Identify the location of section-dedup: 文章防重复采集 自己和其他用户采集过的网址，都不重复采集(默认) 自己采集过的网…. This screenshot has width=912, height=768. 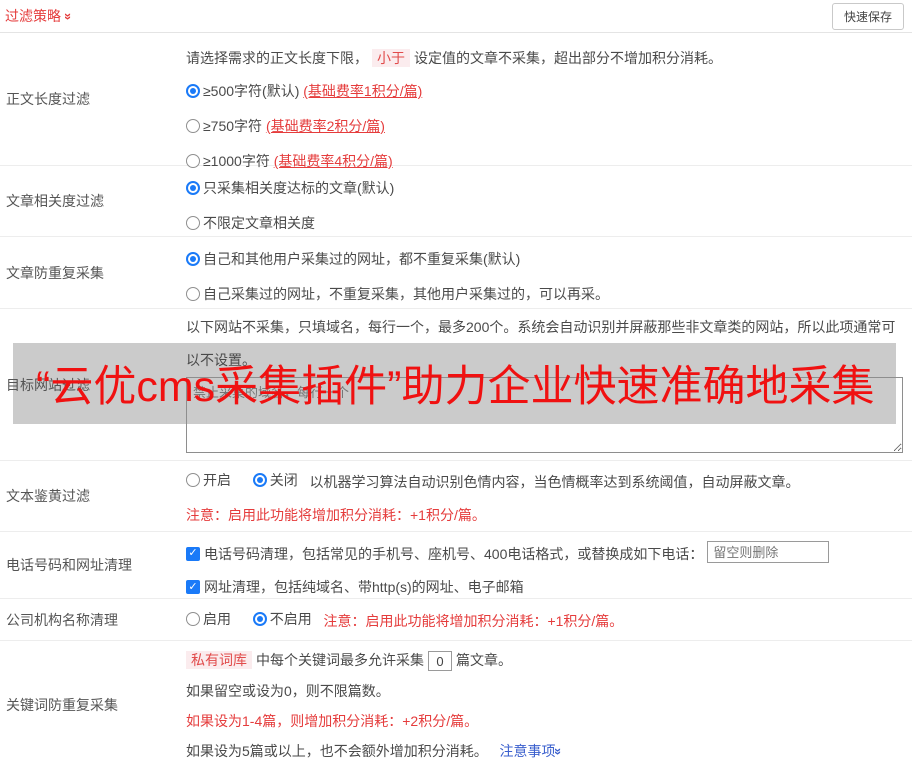
(456, 273).